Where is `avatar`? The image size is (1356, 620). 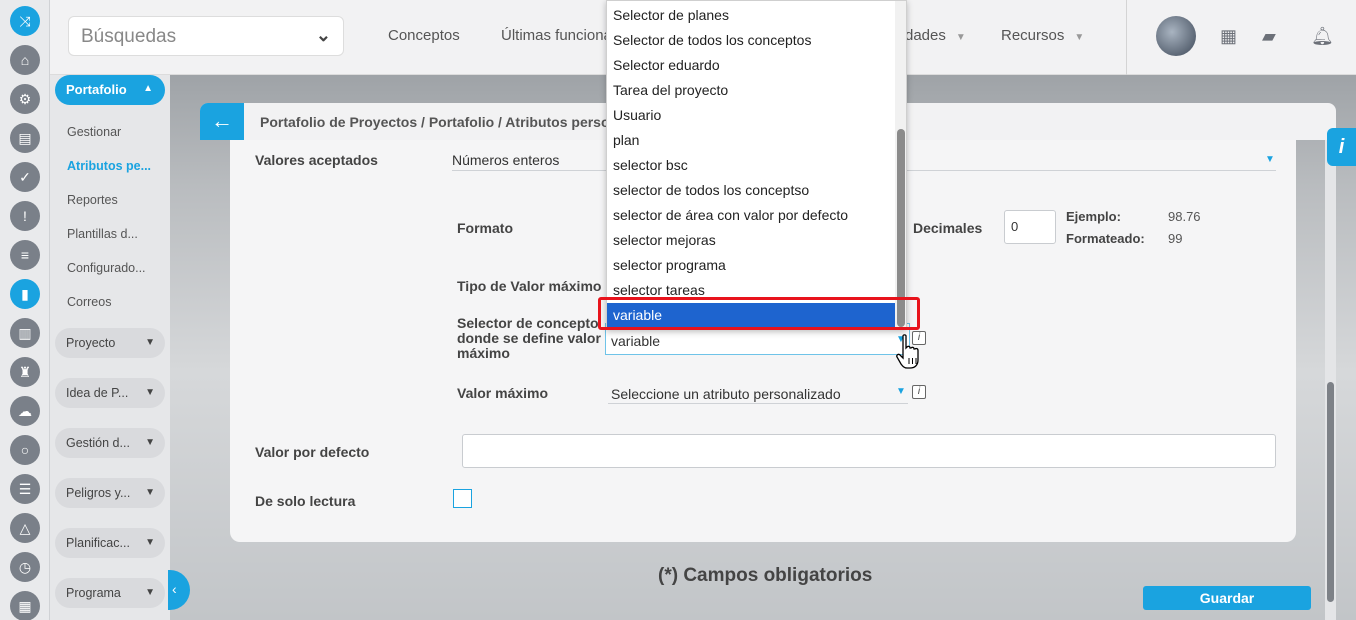
avatar is located at coordinates (1176, 36).